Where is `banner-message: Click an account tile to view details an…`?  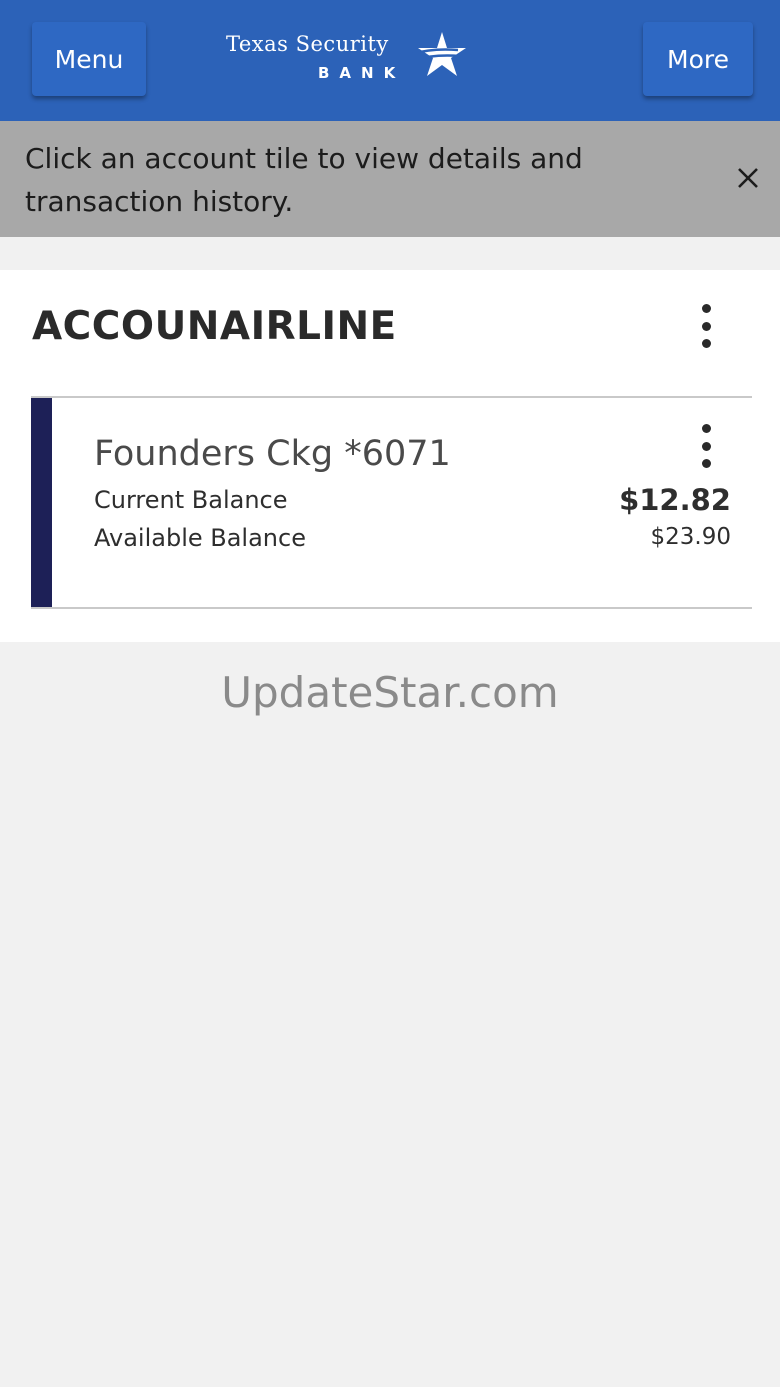 banner-message: Click an account tile to view details an… is located at coordinates (304, 180).